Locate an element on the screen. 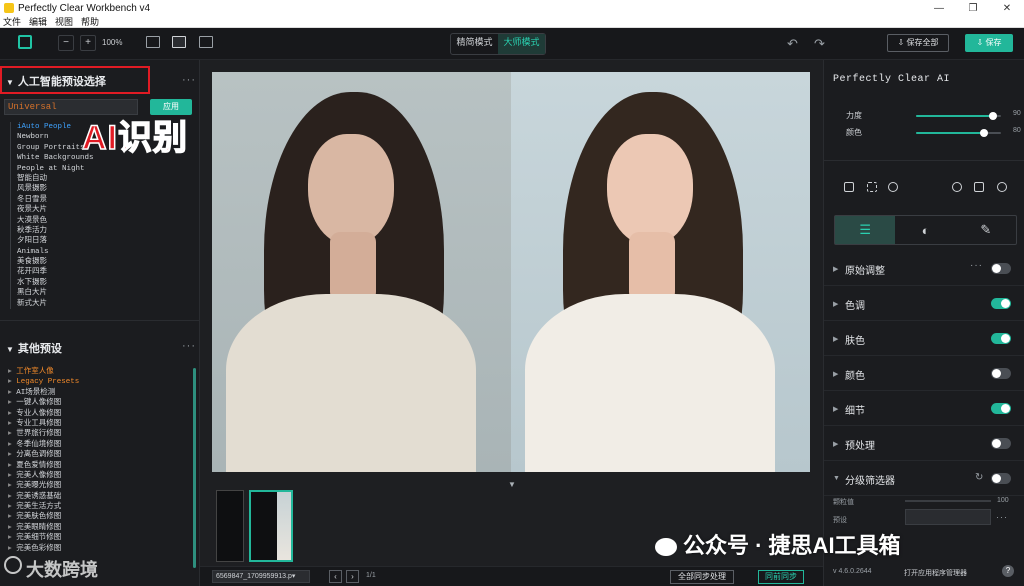 Image resolution: width=1024 pixels, height=586 pixels. accordion-row: ▶ 色调 is located at coordinates (924, 304).